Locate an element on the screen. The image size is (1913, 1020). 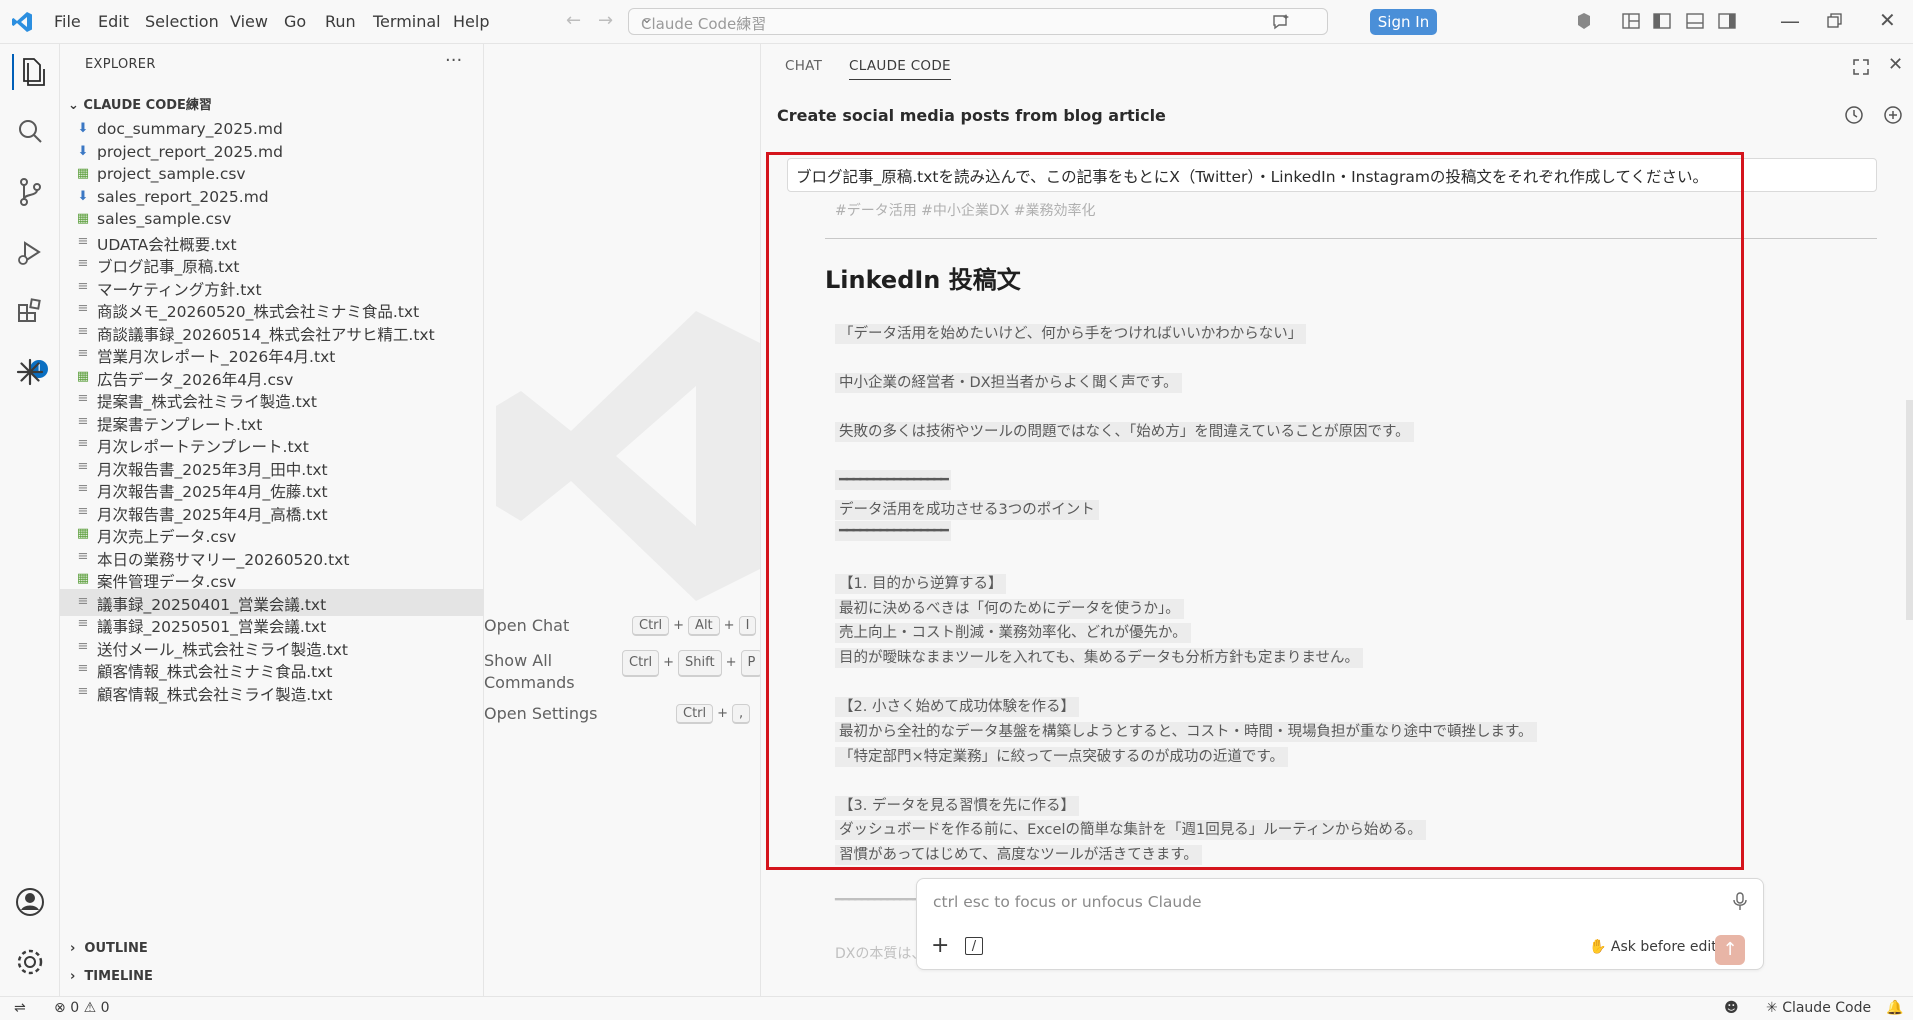
code-line-text: 【3. データを見る習慣を先に作る】 is located at coordinates (957, 806).